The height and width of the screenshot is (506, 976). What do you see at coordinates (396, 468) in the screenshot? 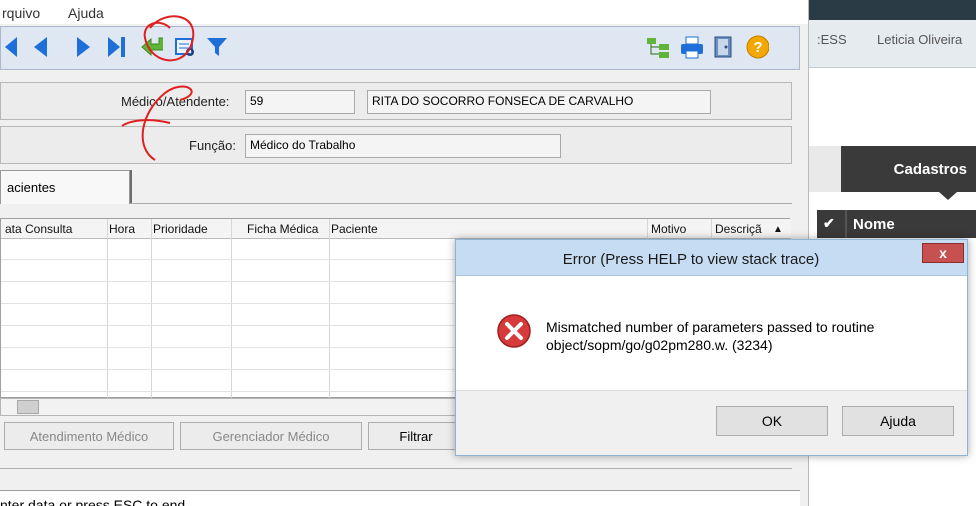
I see `divider` at bounding box center [396, 468].